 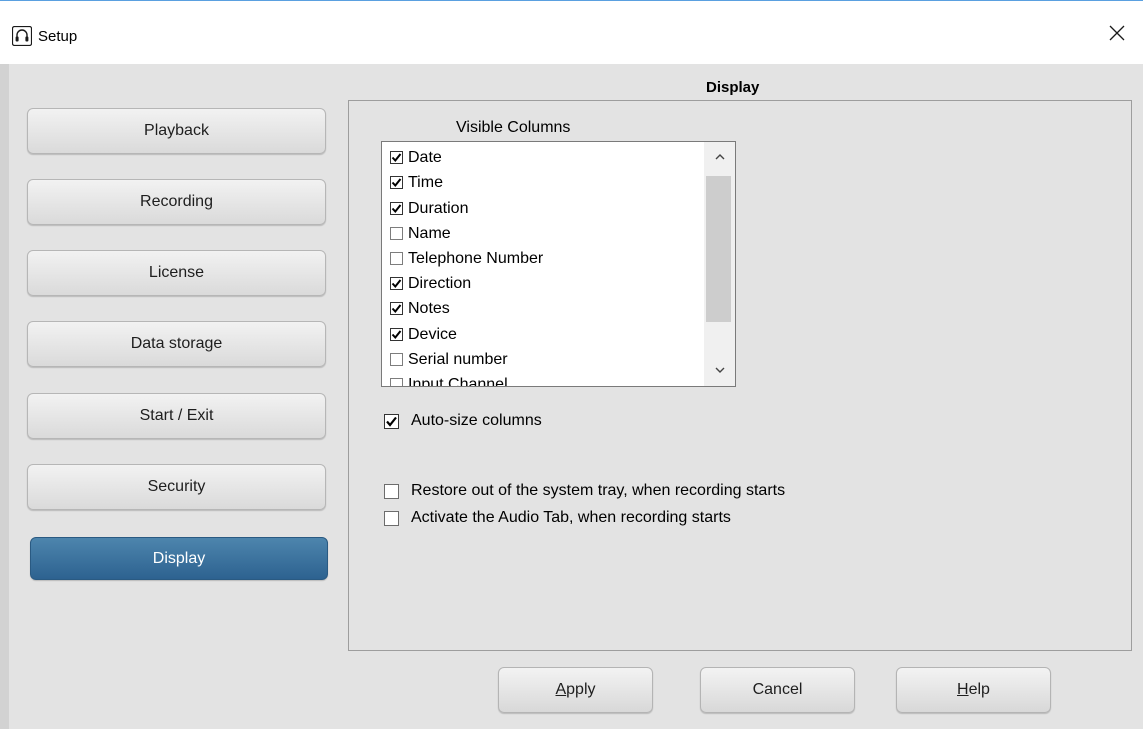 I want to click on nav-data-storage-button: Data storage, so click(x=176, y=344).